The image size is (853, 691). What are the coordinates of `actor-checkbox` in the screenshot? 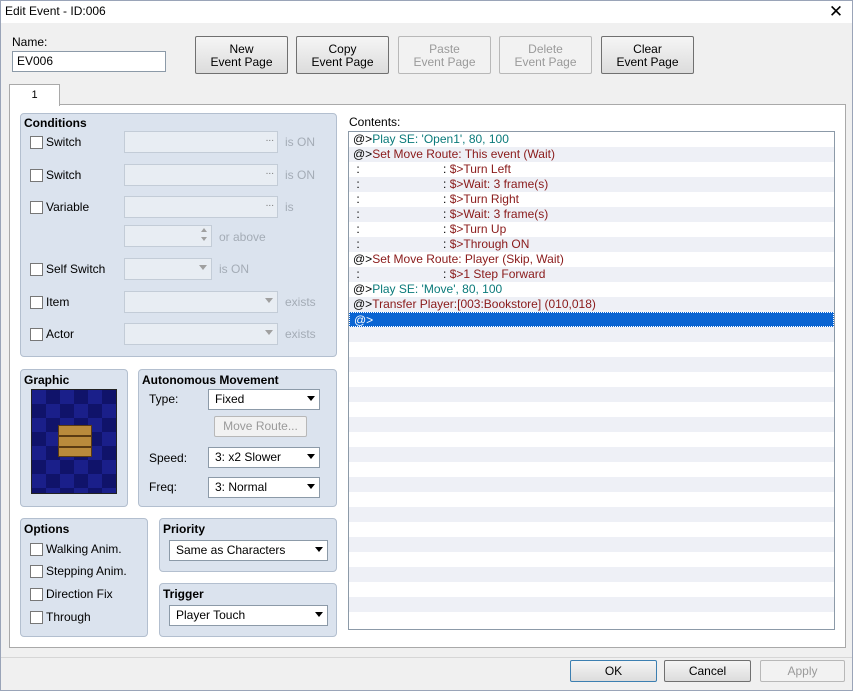 It's located at (36, 334).